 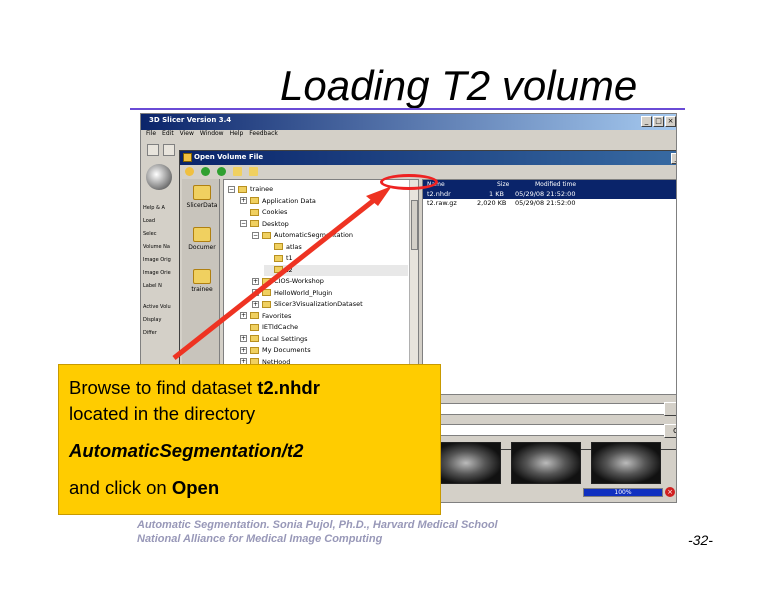 I want to click on place-label: trainee, so click(x=202, y=289).